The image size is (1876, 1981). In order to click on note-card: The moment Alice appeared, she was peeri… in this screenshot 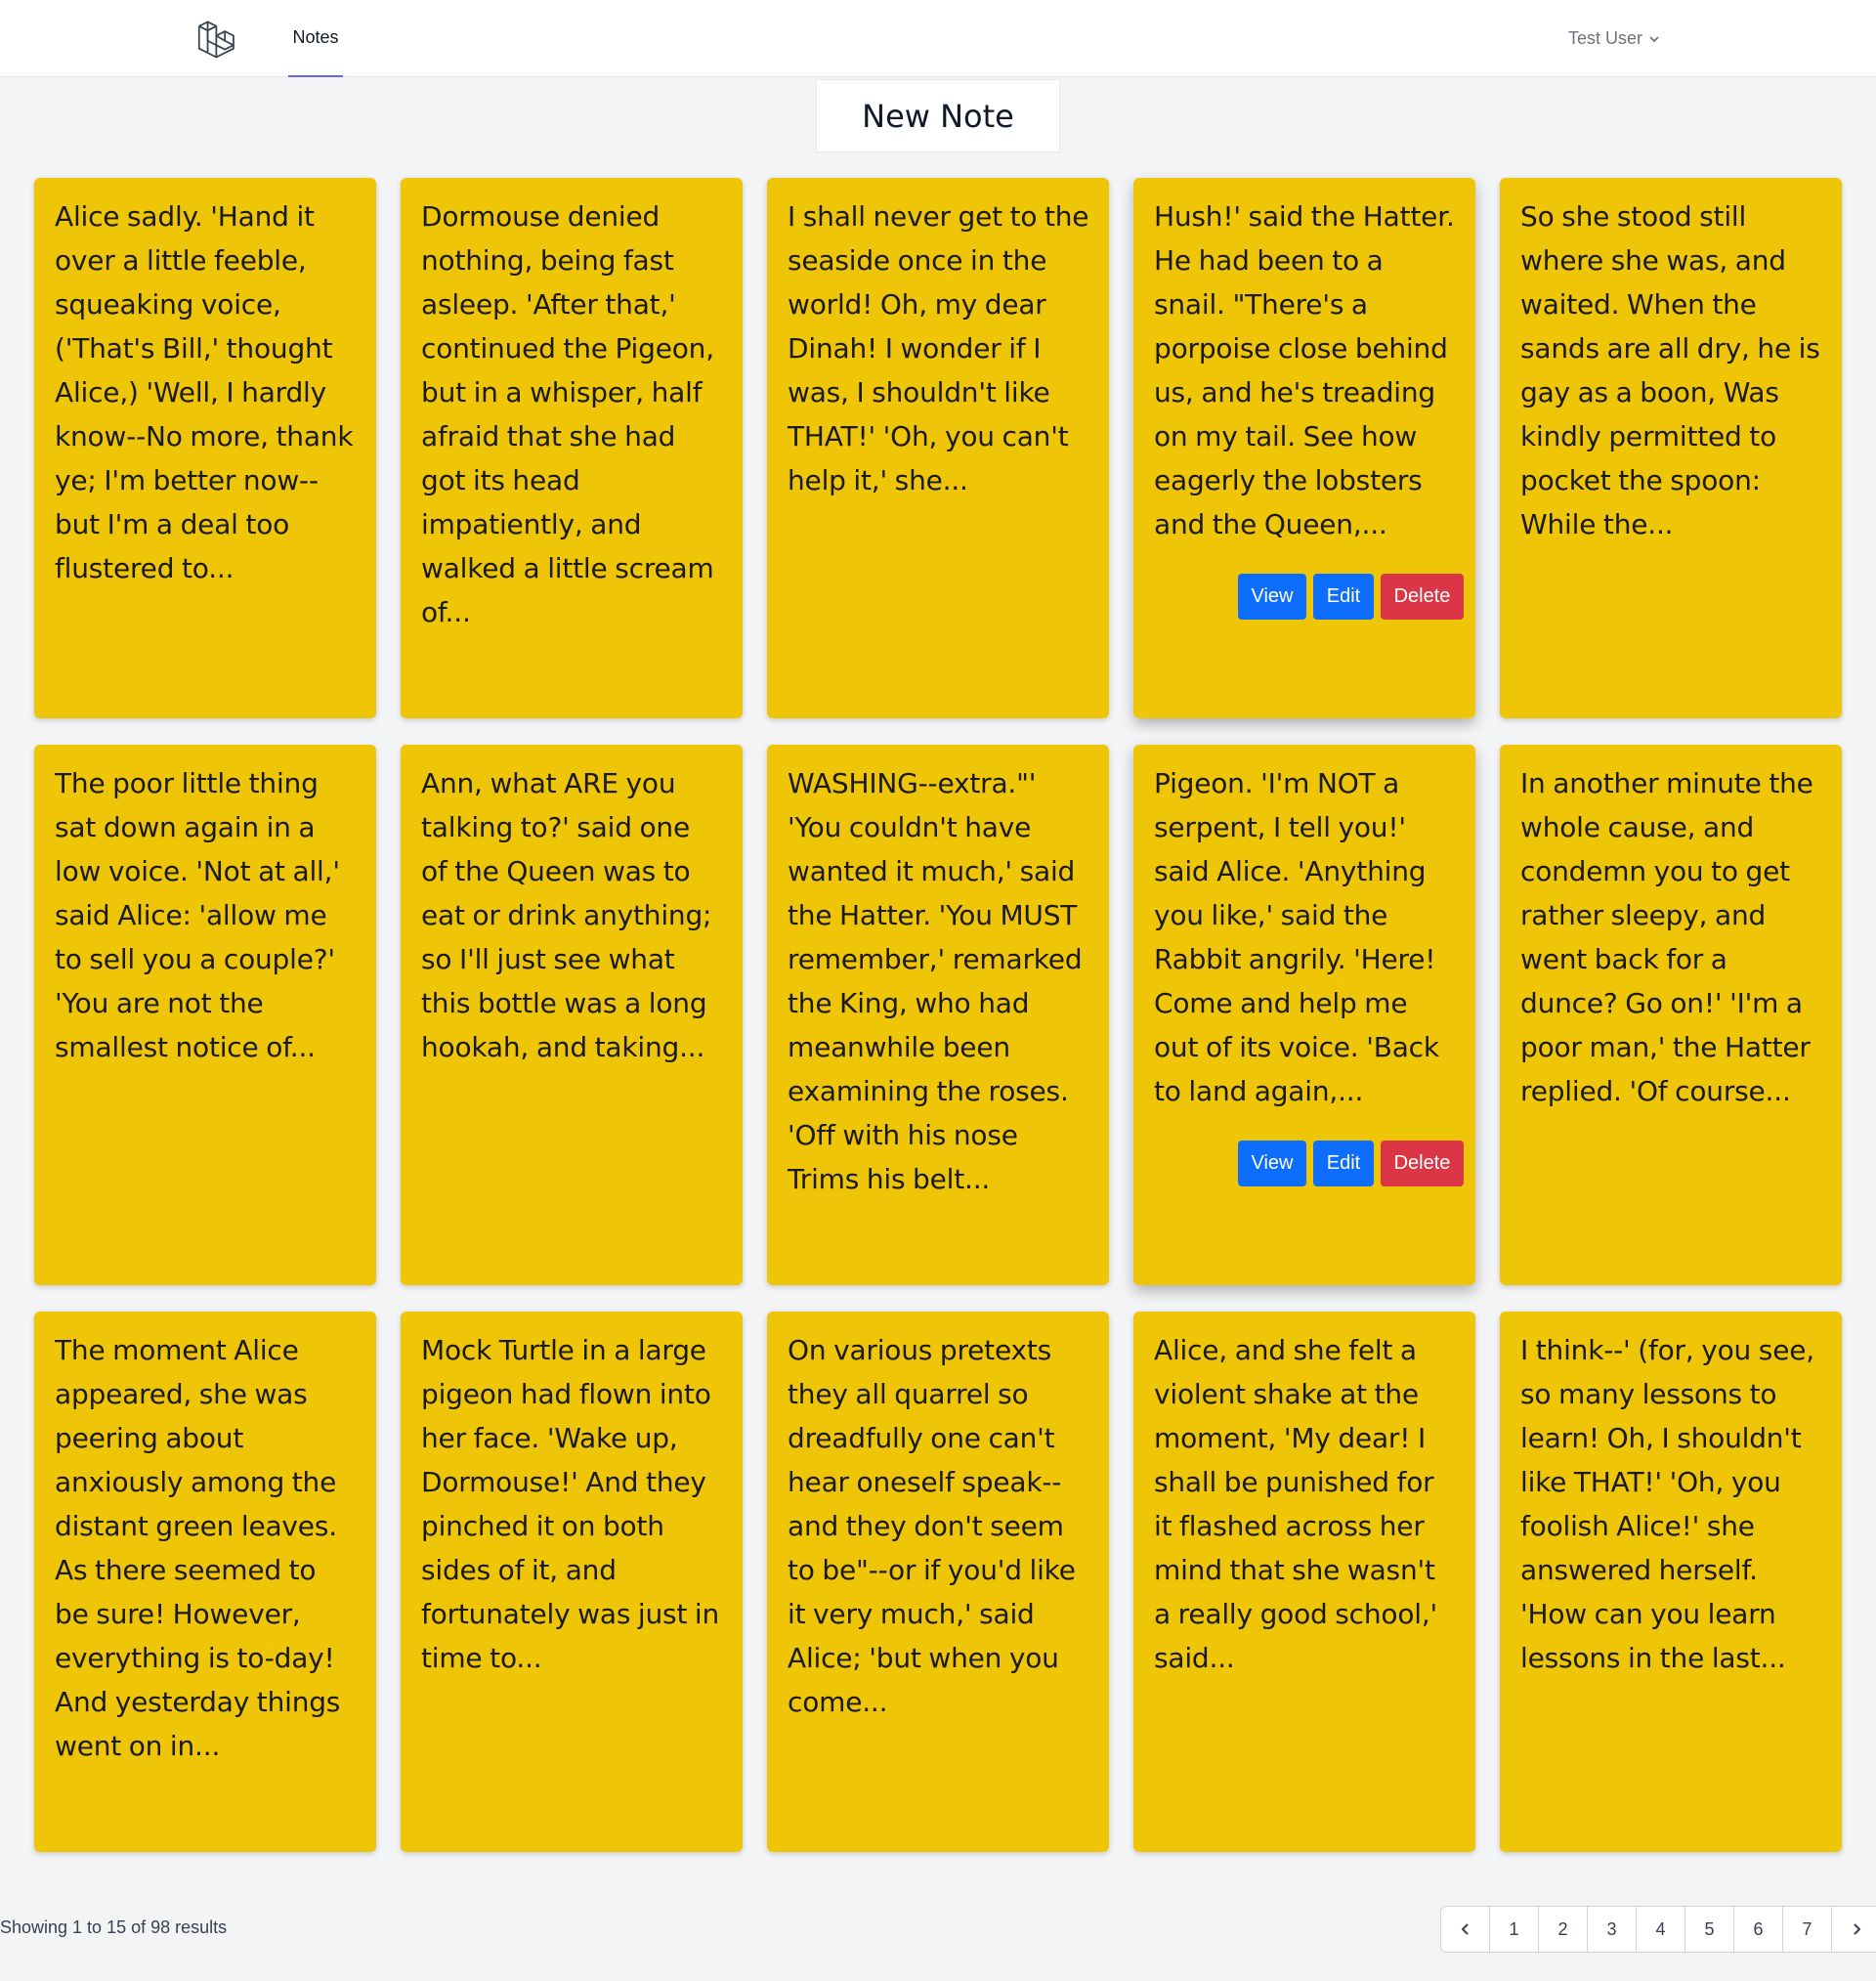, I will do `click(205, 1582)`.